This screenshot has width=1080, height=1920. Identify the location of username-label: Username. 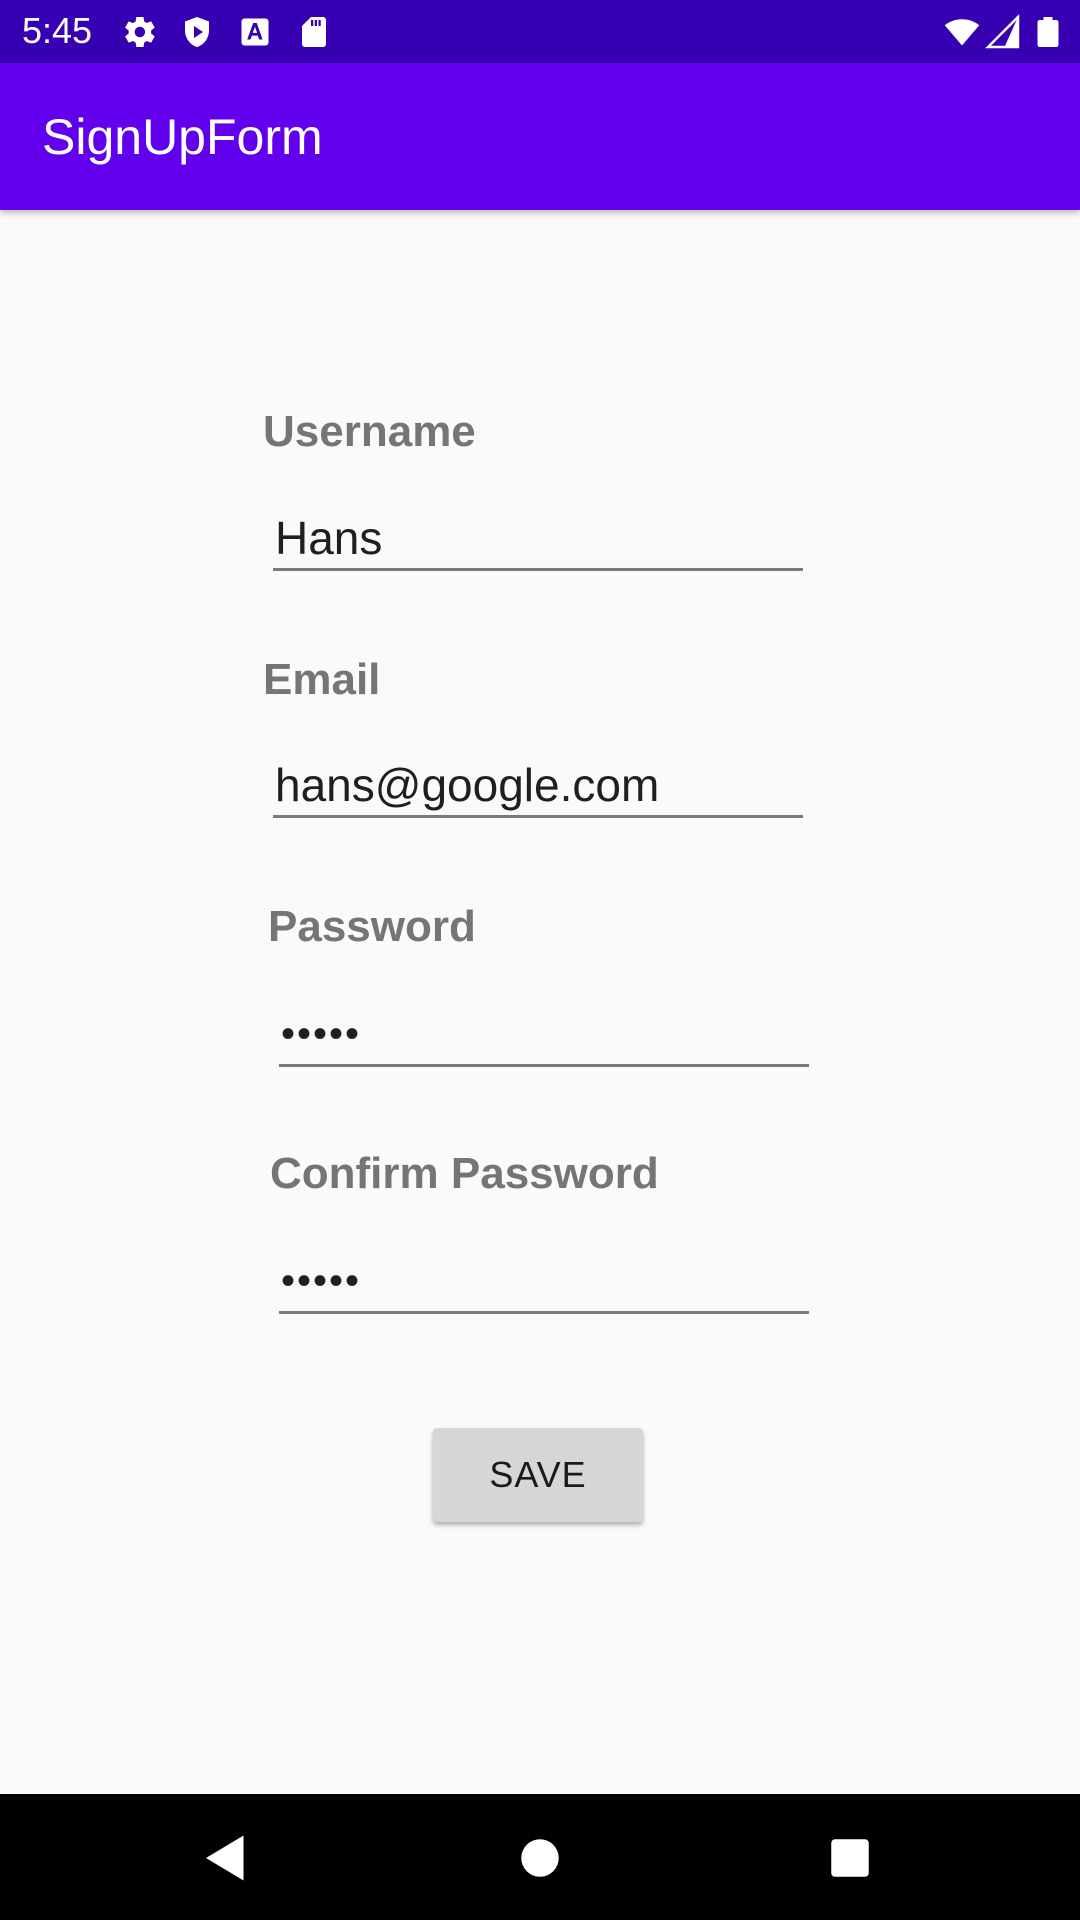
(369, 431).